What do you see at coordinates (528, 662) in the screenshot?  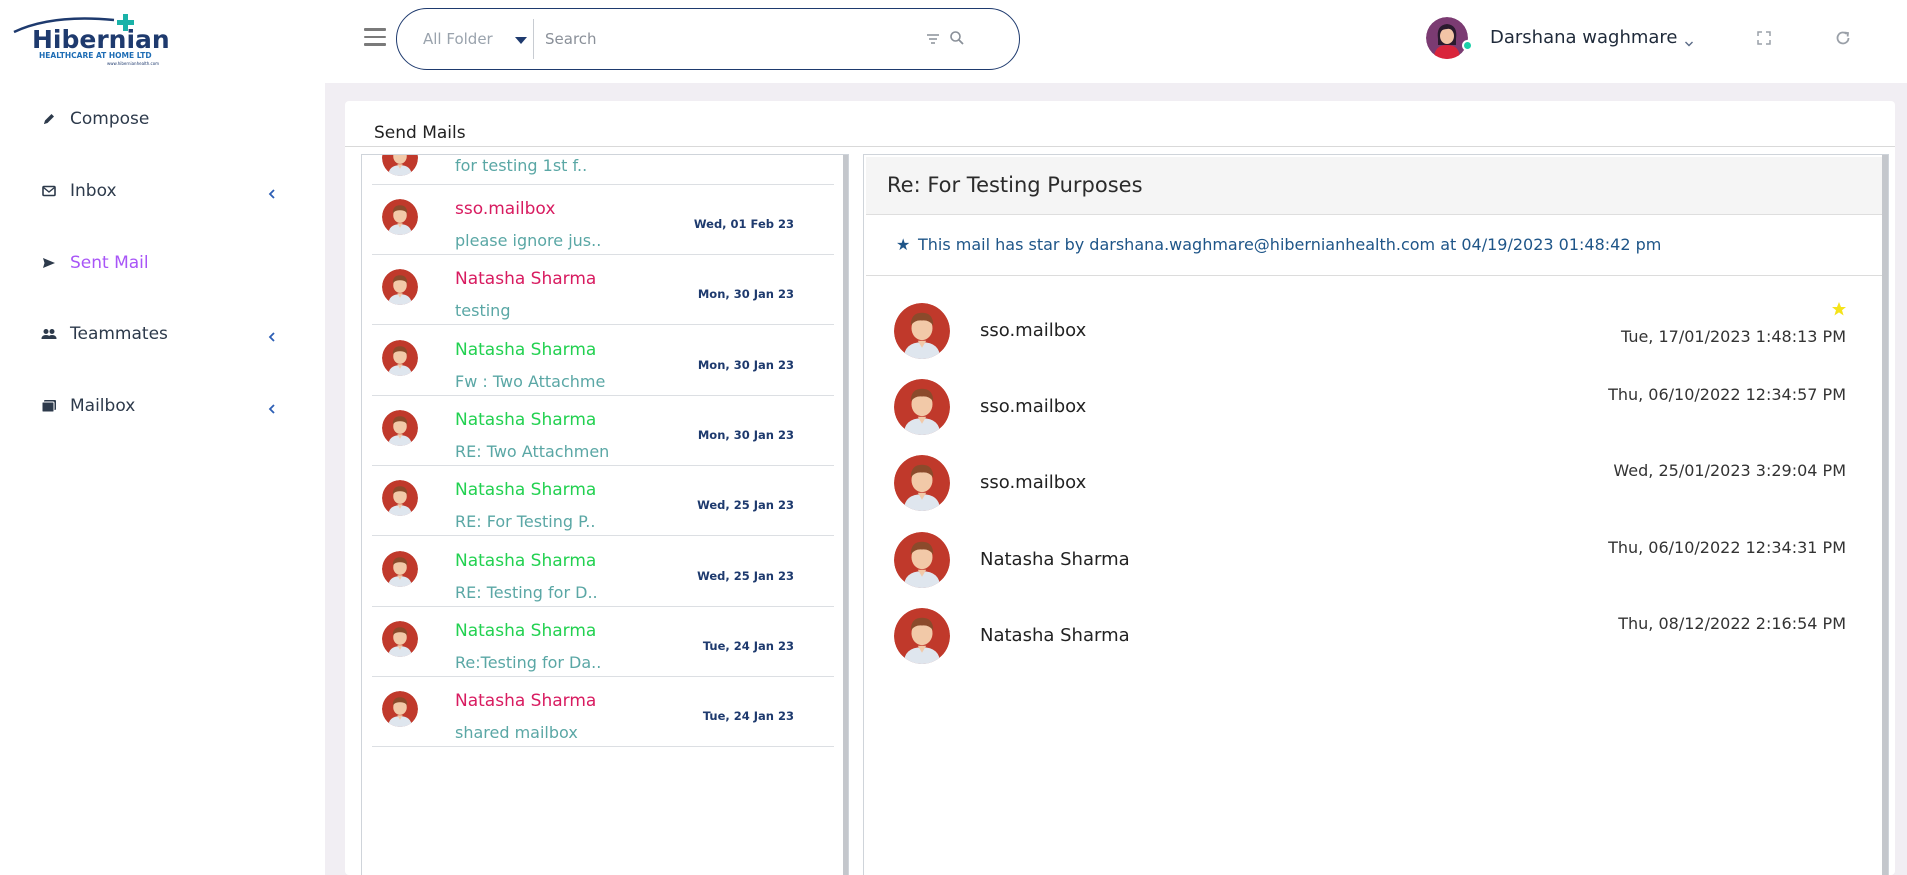 I see `mail-subject: Re:Testing for Da..` at bounding box center [528, 662].